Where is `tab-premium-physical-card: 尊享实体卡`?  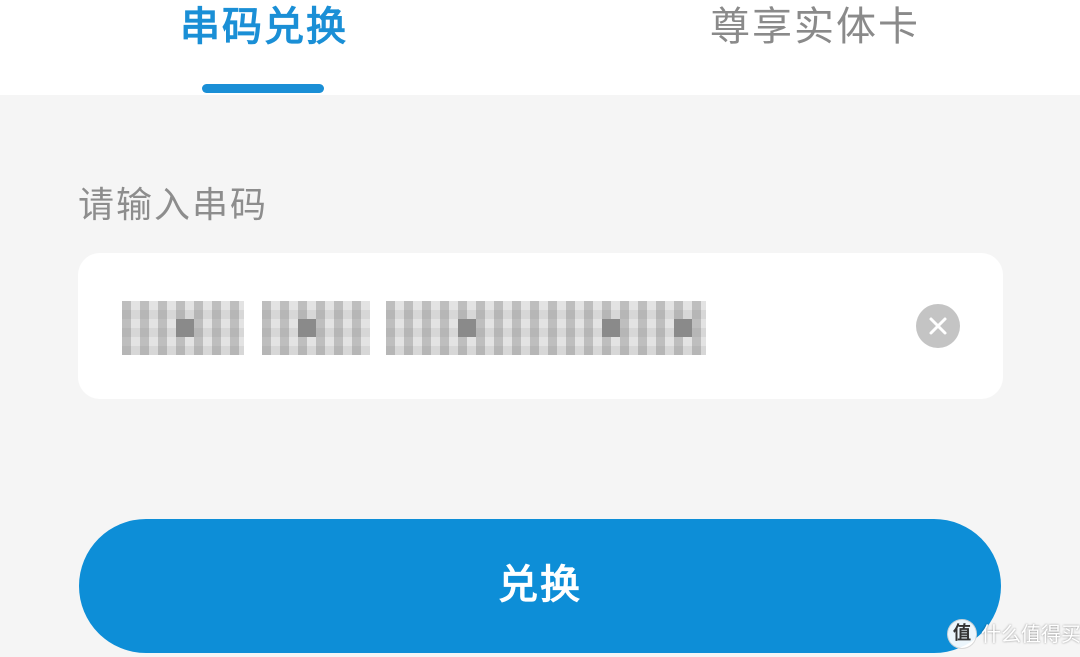 tab-premium-physical-card: 尊享实体卡 is located at coordinates (815, 47).